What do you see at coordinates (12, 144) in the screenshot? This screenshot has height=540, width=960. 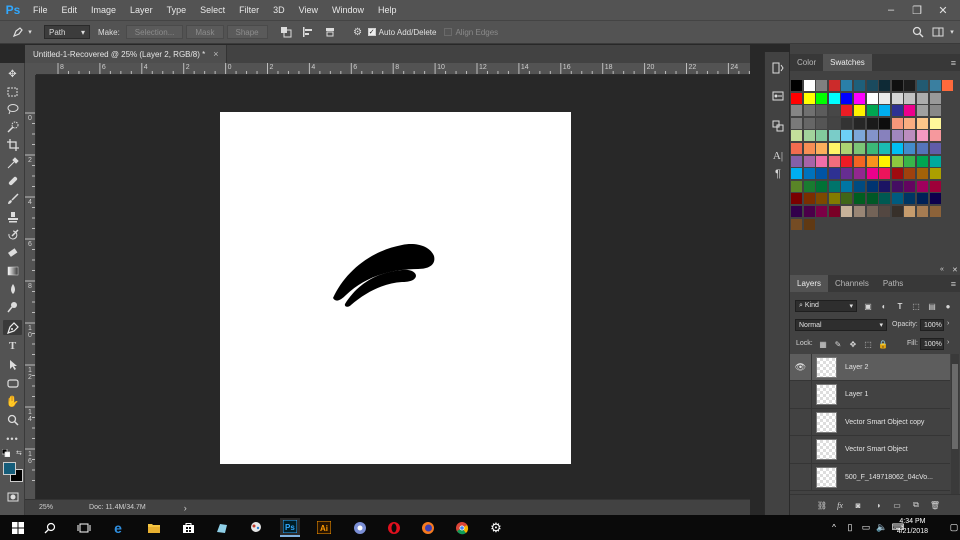 I see `crop-tool-icon` at bounding box center [12, 144].